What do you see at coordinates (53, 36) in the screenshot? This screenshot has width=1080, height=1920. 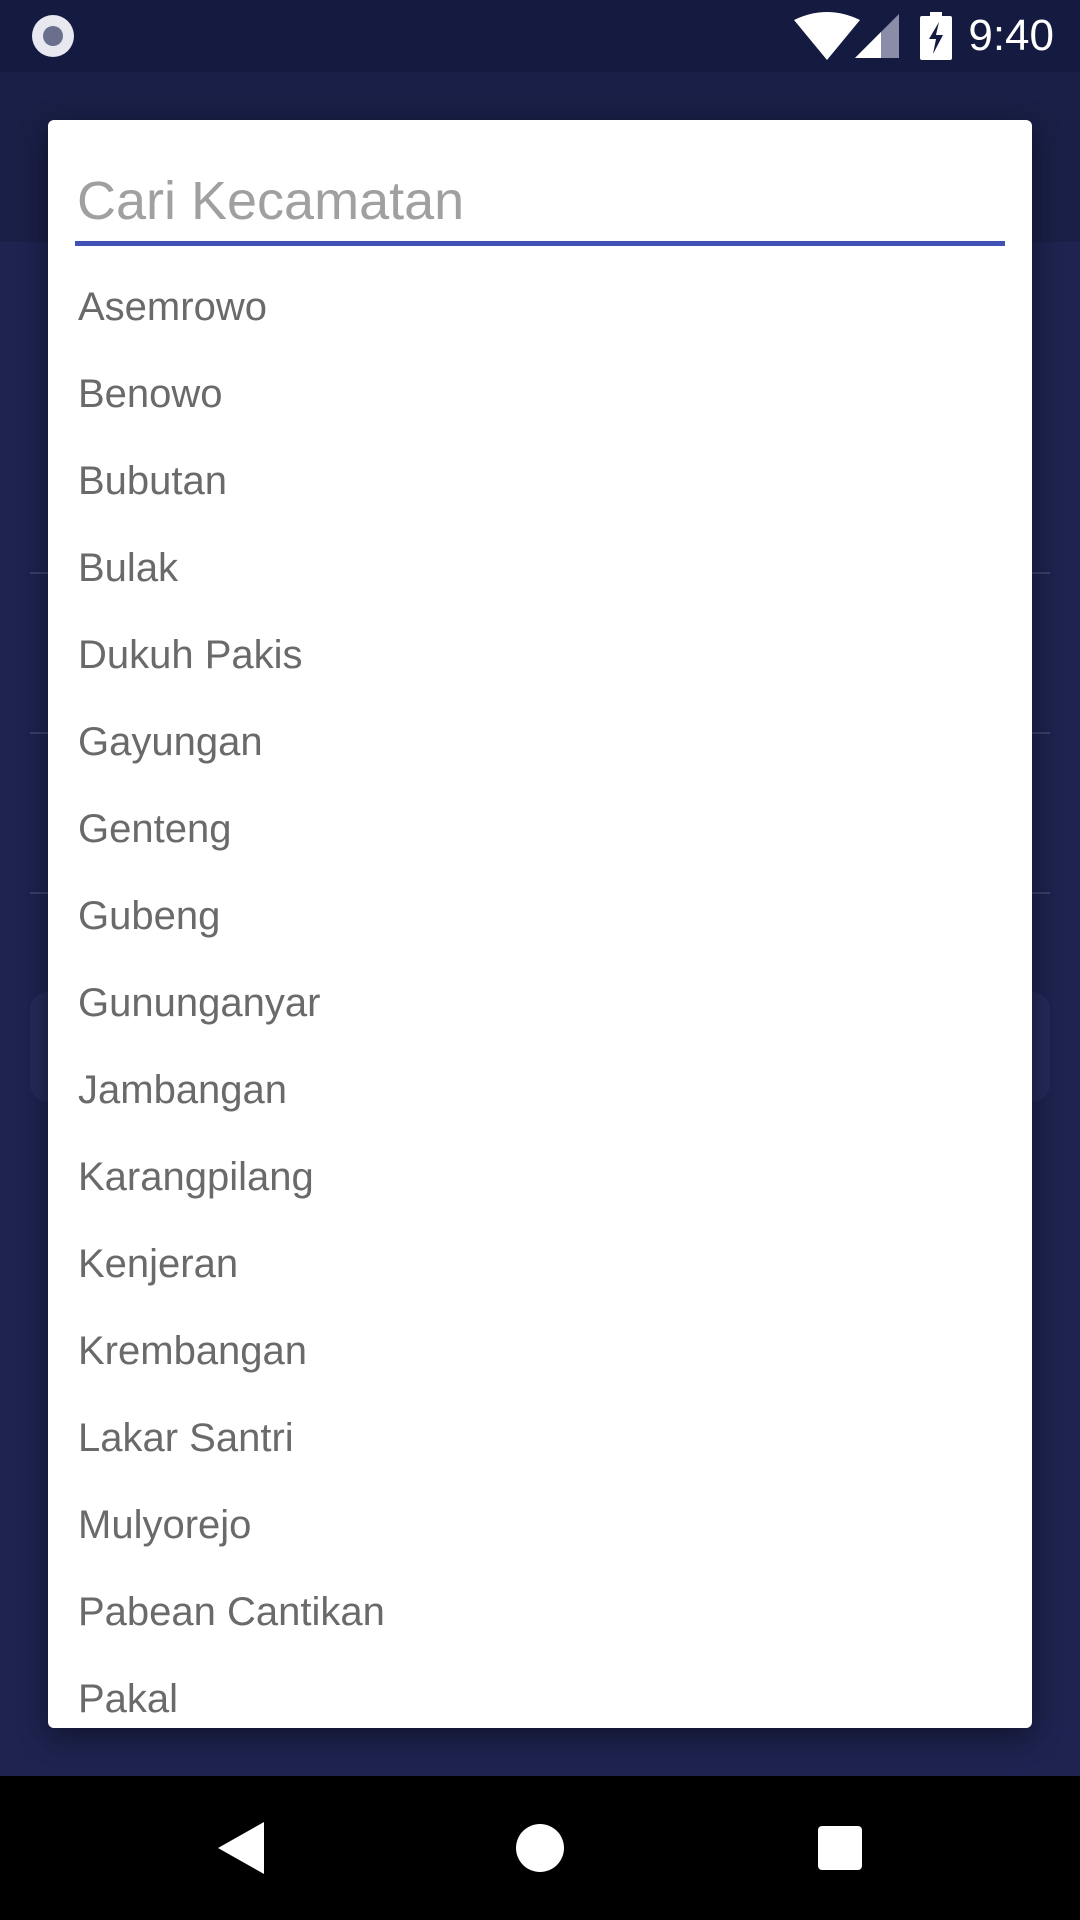 I see `record-icon` at bounding box center [53, 36].